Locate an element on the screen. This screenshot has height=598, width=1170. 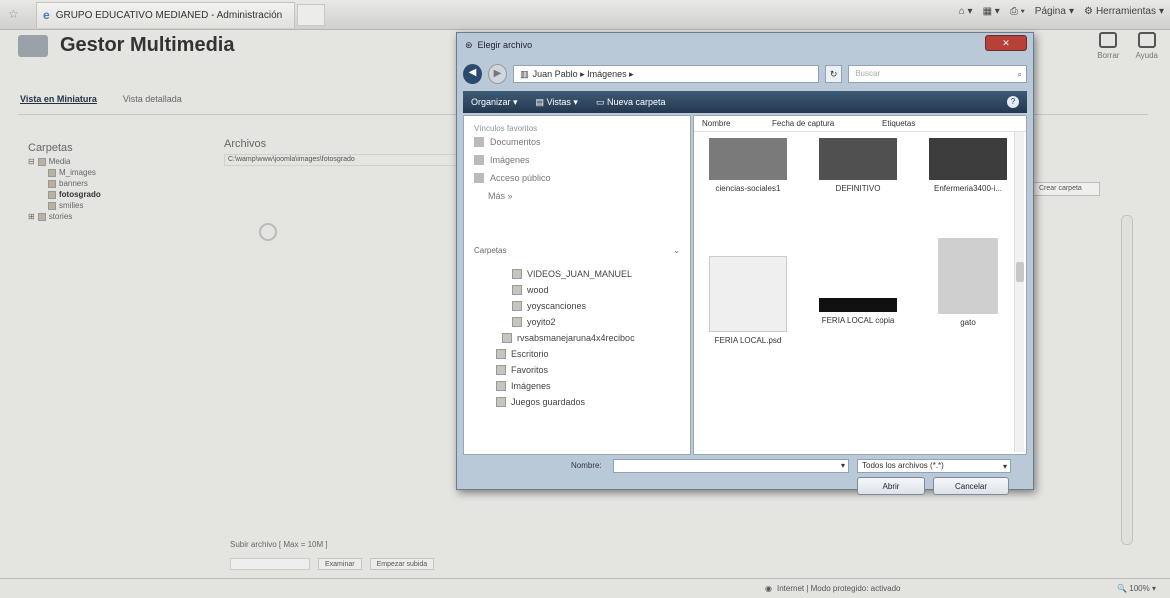
file-list-scrollbar is located at coordinates (1019, 292).